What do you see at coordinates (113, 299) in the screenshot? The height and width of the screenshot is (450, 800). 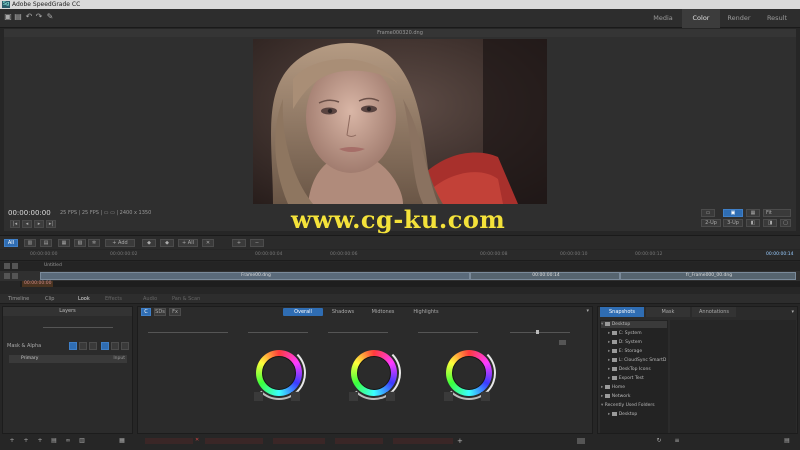 I see `tab-effects: Effects` at bounding box center [113, 299].